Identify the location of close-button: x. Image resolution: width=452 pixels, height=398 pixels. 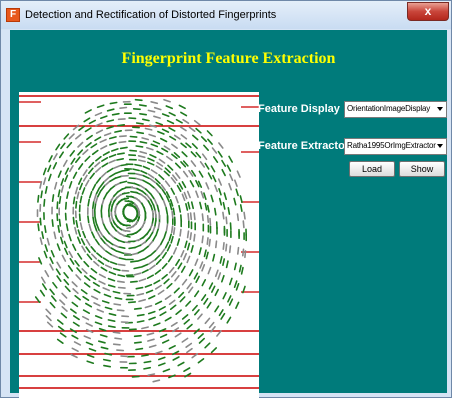
(428, 11).